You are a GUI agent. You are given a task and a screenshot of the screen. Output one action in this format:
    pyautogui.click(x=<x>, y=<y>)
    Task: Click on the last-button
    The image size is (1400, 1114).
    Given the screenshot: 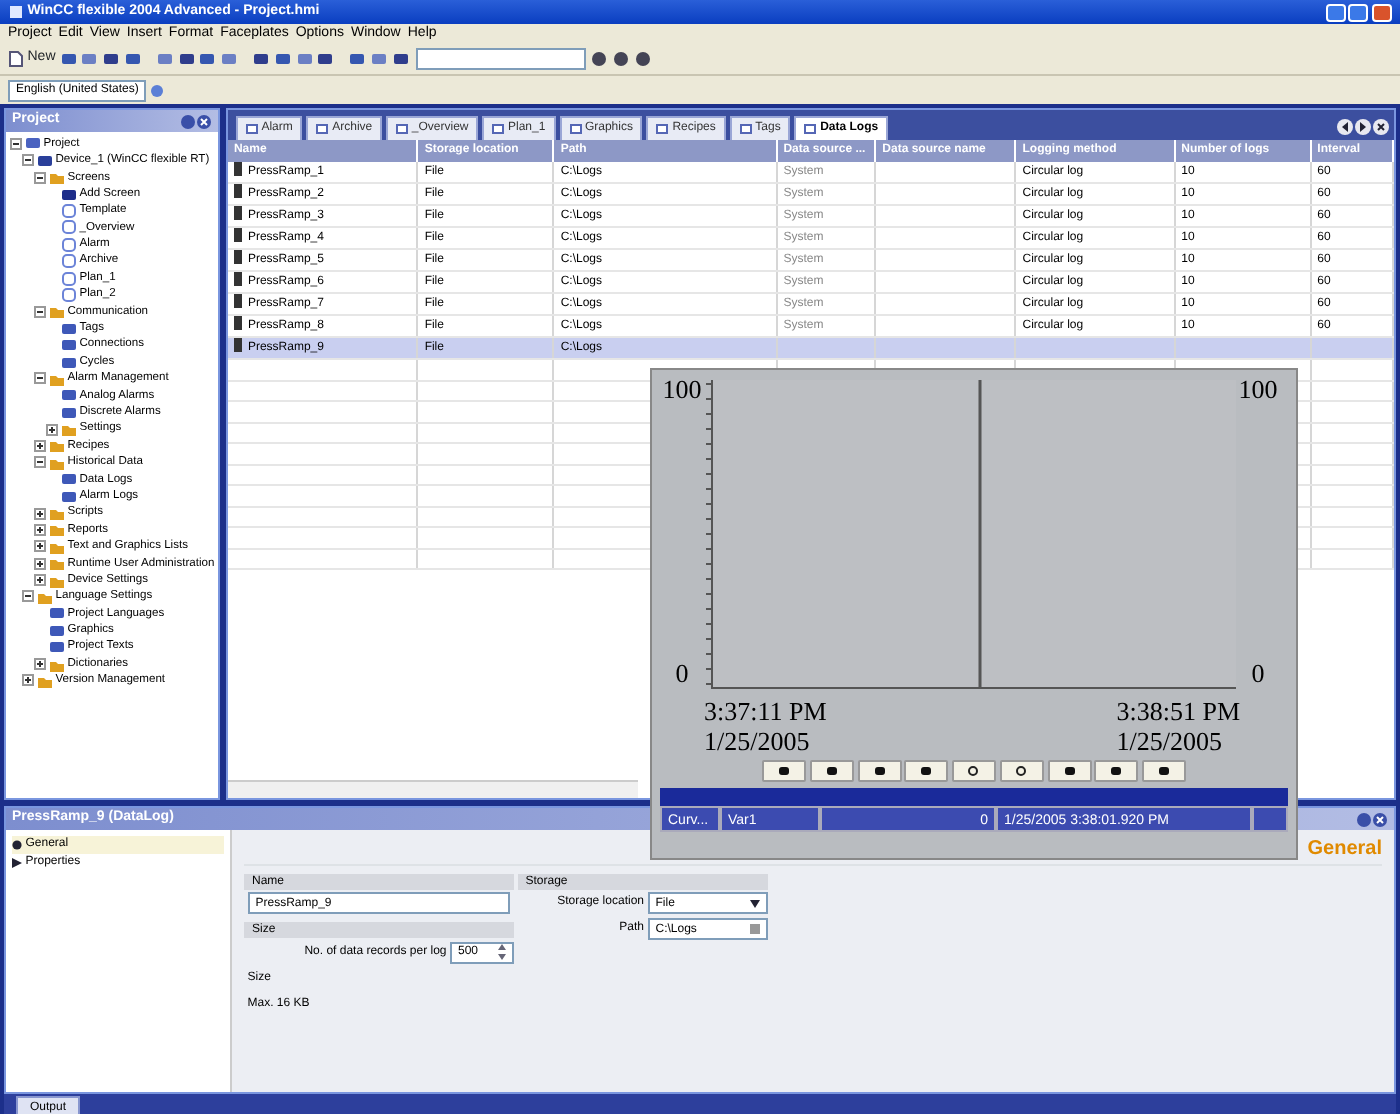 What is the action you would take?
    pyautogui.click(x=926, y=770)
    